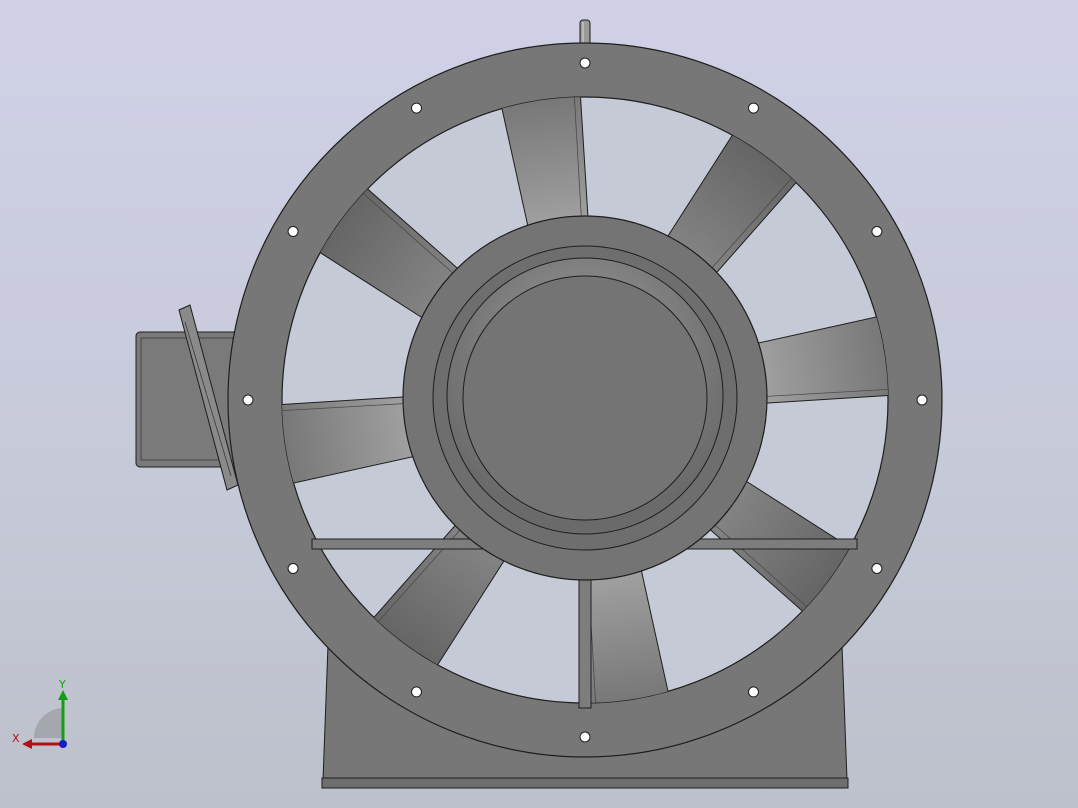  What do you see at coordinates (63, 744) in the screenshot?
I see `z-axis-point` at bounding box center [63, 744].